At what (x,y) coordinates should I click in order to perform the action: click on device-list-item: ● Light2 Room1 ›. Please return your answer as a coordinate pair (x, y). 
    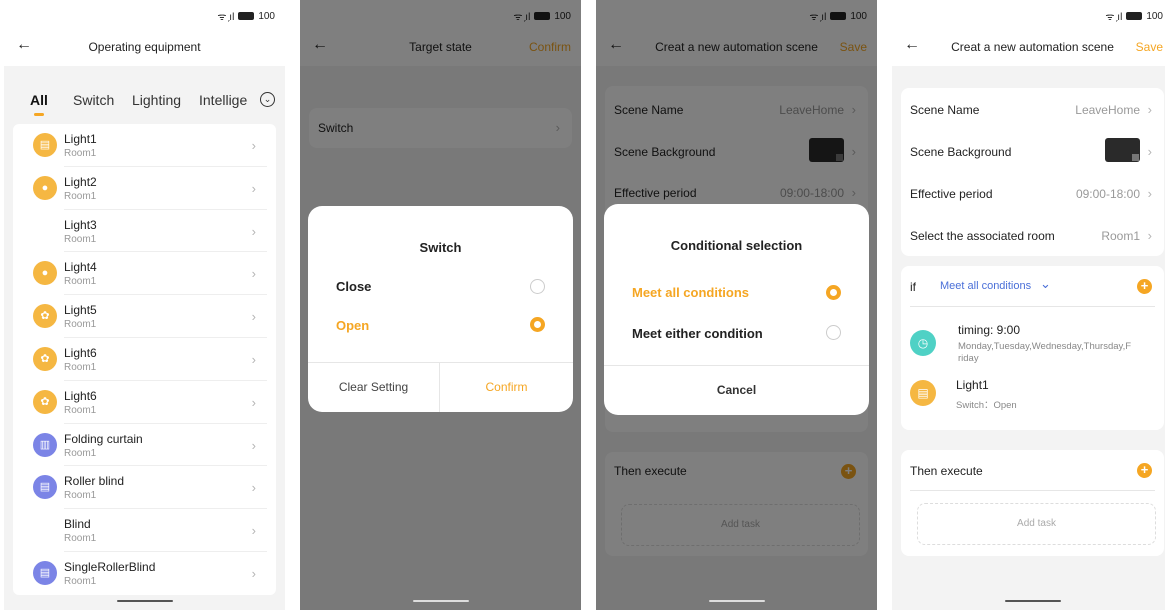
    Looking at the image, I should click on (144, 188).